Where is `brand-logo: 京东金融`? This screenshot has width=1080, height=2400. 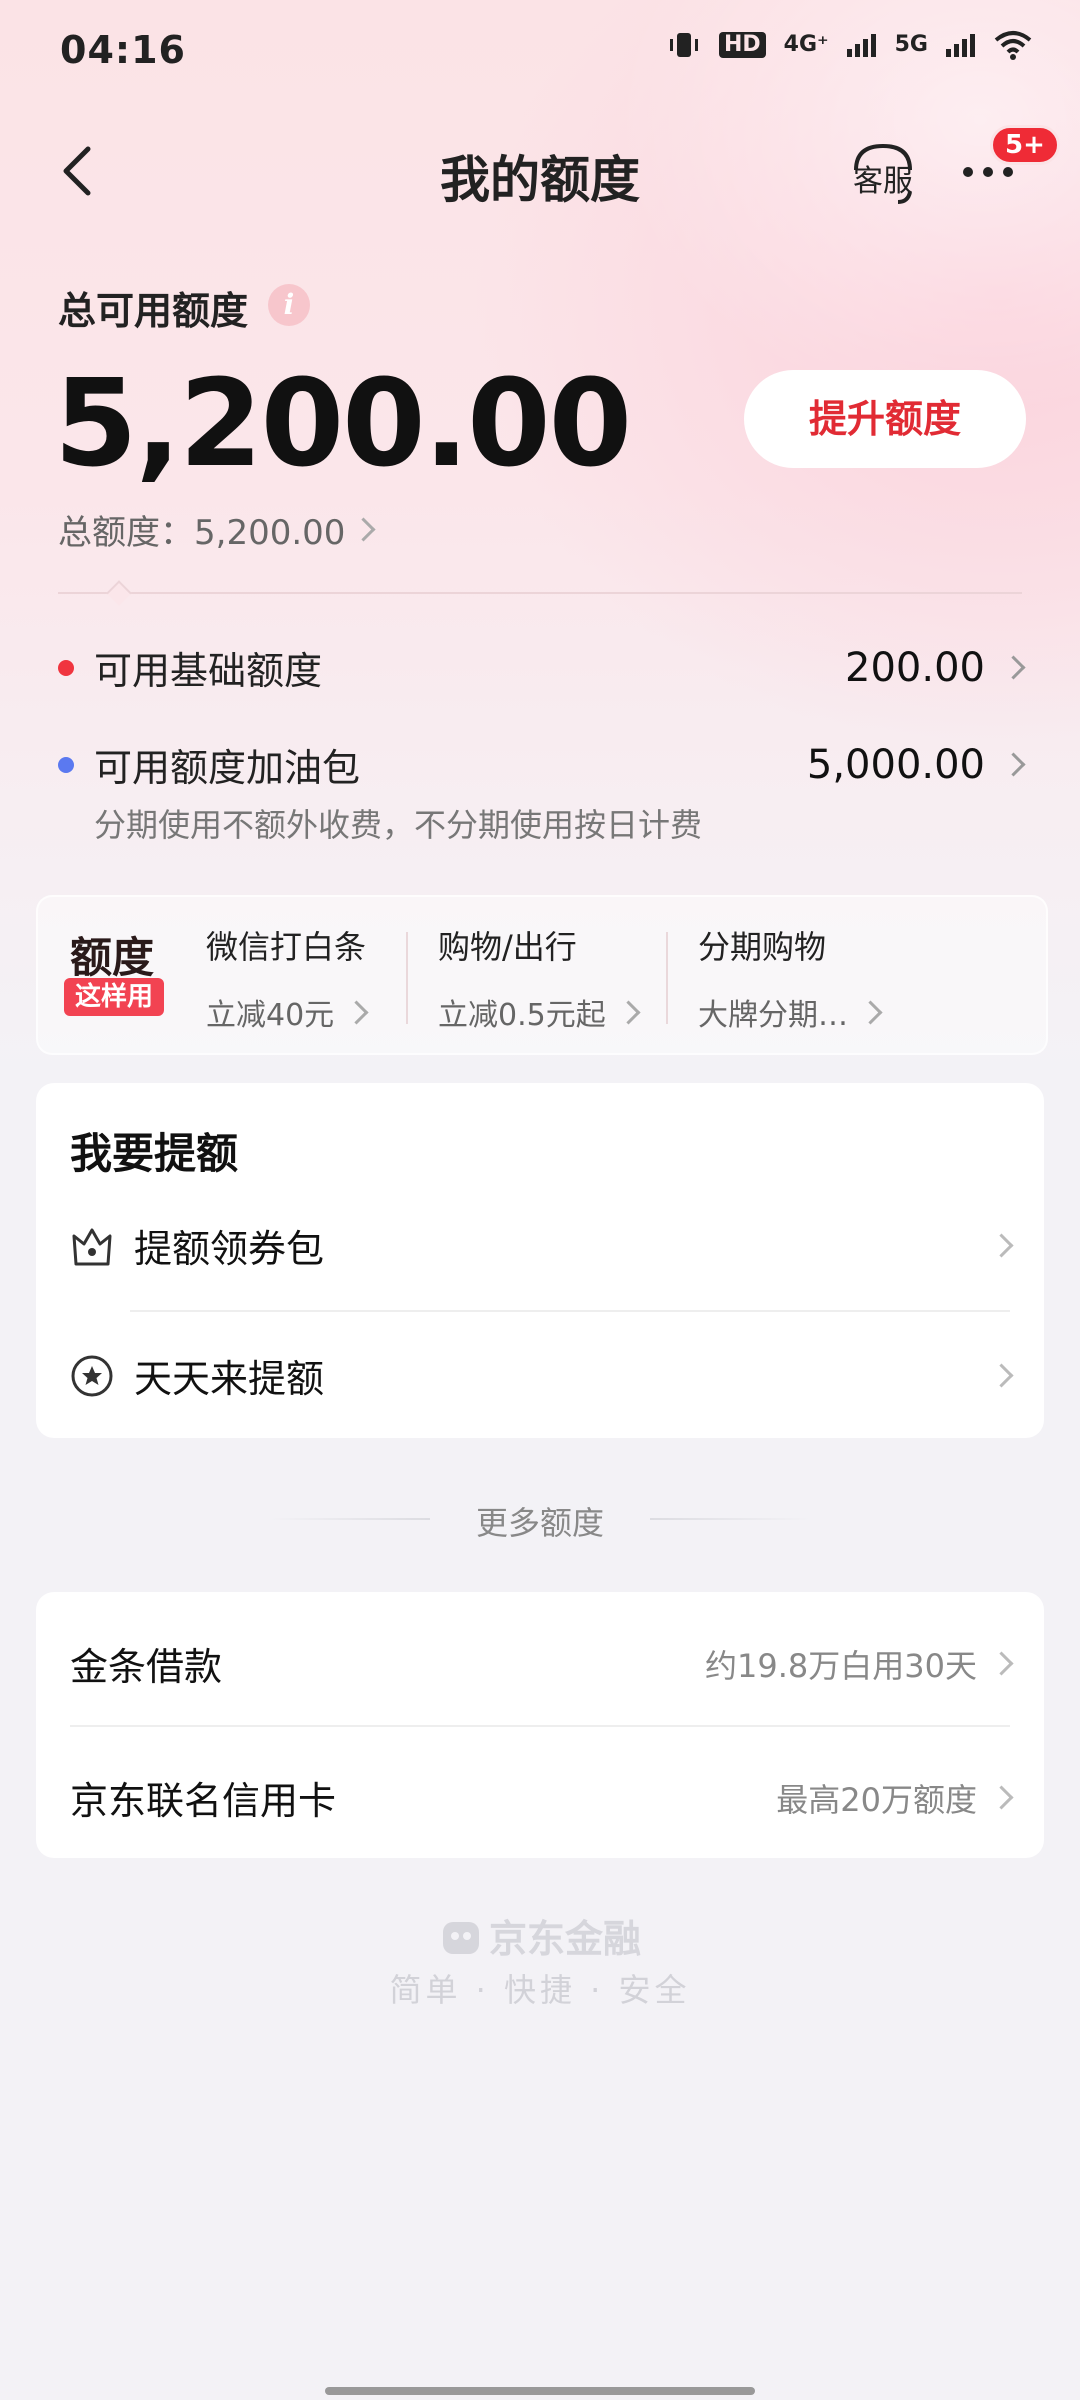 brand-logo: 京东金融 is located at coordinates (540, 1935).